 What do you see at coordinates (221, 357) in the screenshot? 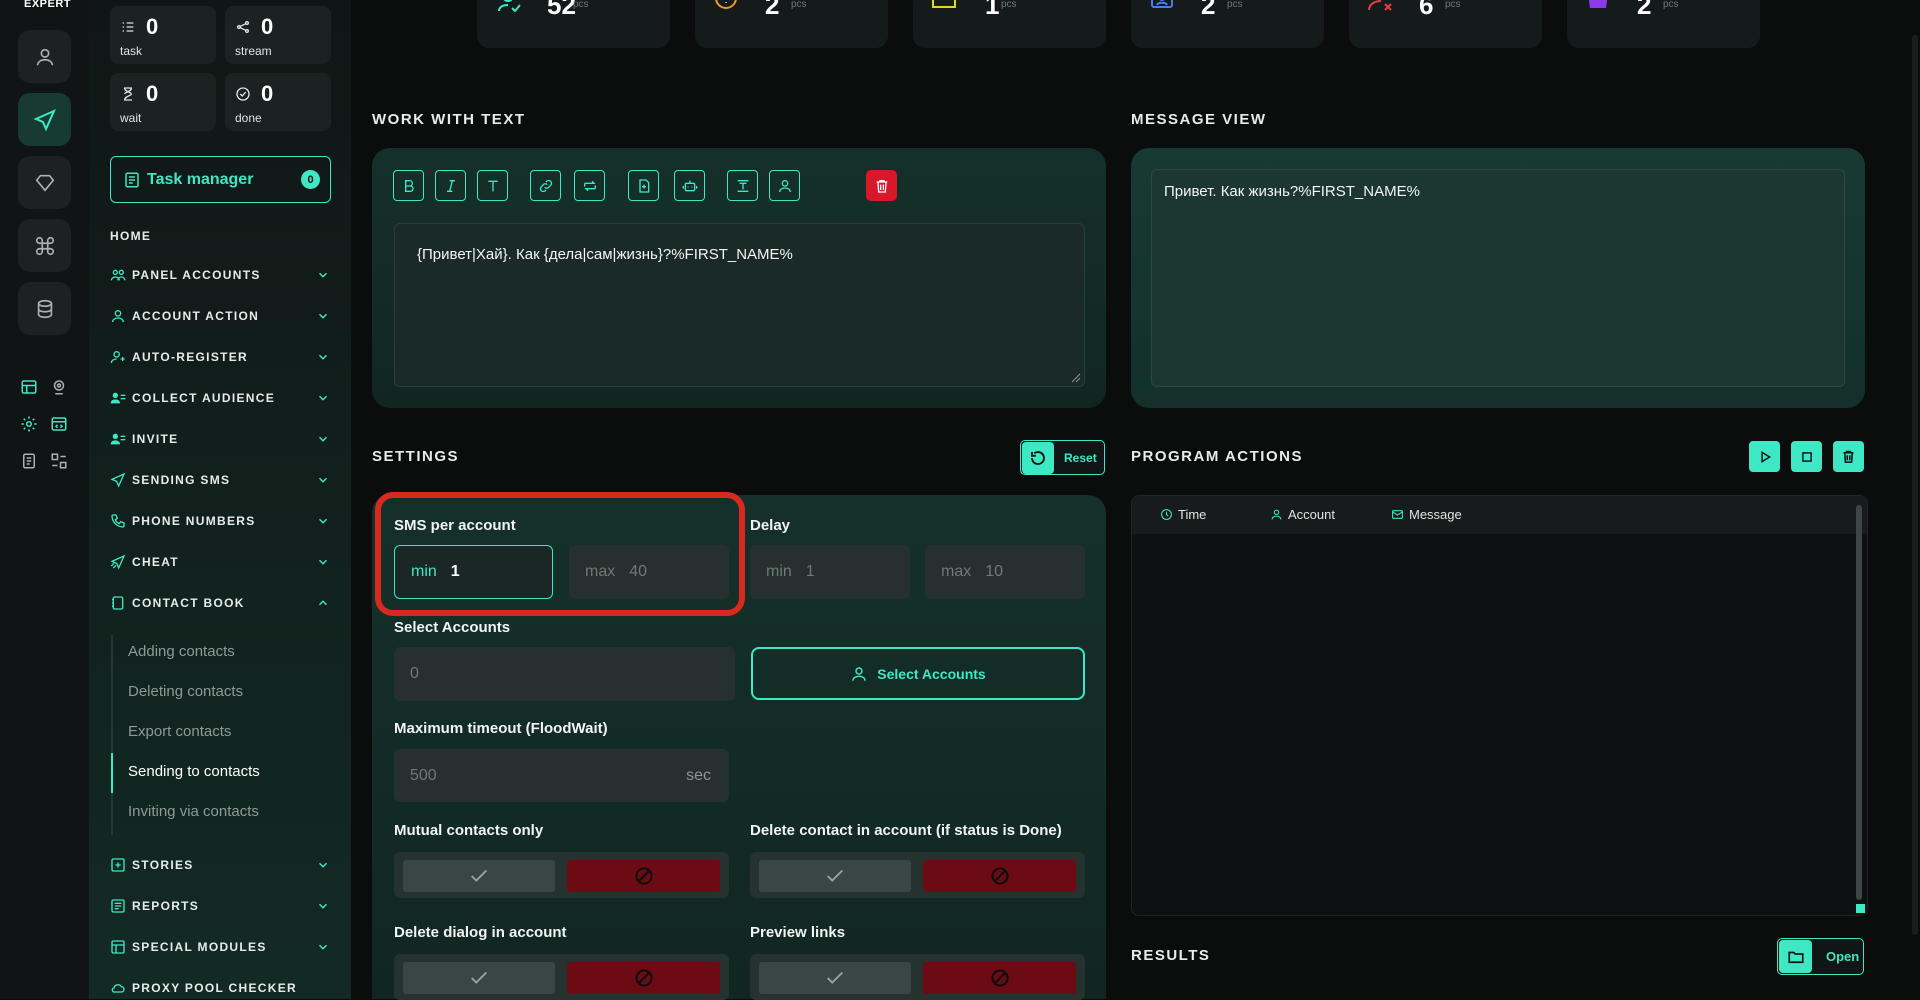
I see `nav-auto-register: AUTO-REGISTER` at bounding box center [221, 357].